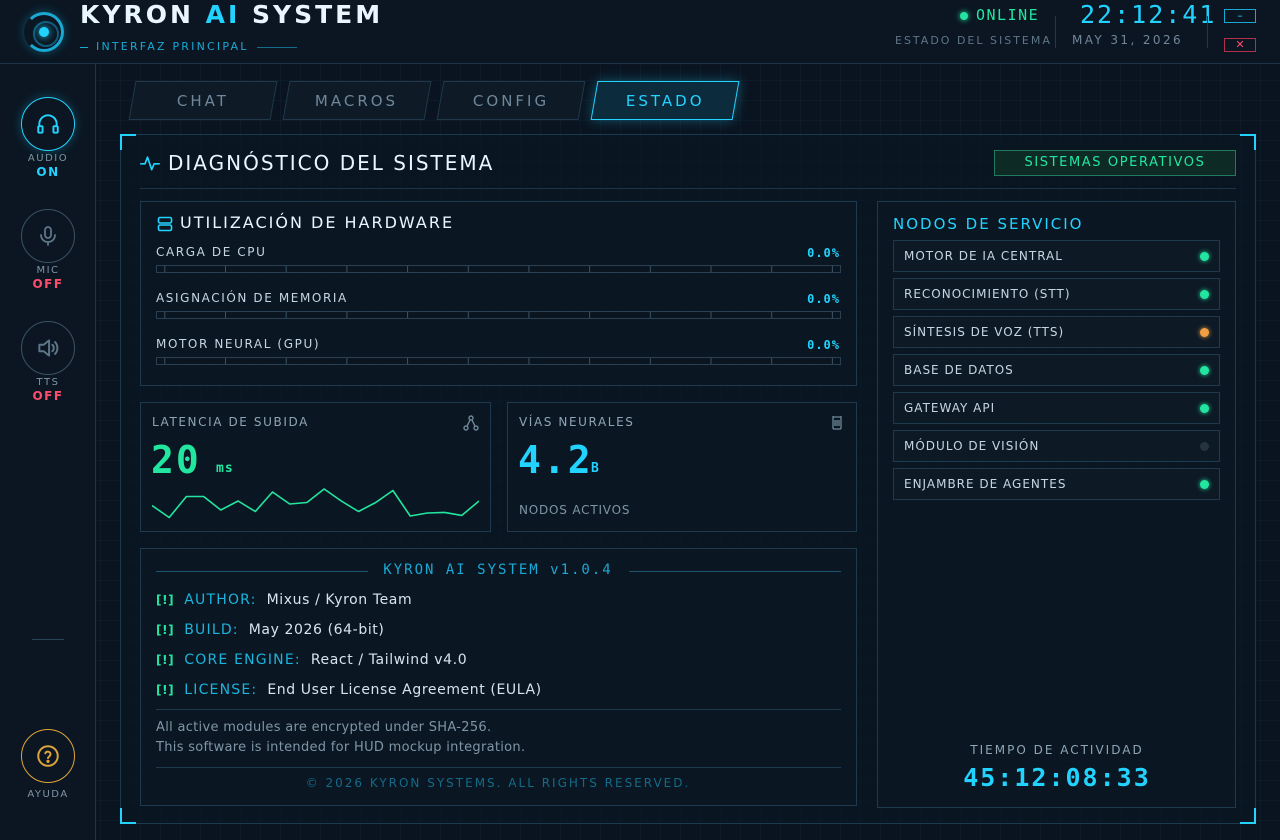 This screenshot has width=1280, height=840. I want to click on status-label: ESTADO DEL SISTEMA, so click(973, 40).